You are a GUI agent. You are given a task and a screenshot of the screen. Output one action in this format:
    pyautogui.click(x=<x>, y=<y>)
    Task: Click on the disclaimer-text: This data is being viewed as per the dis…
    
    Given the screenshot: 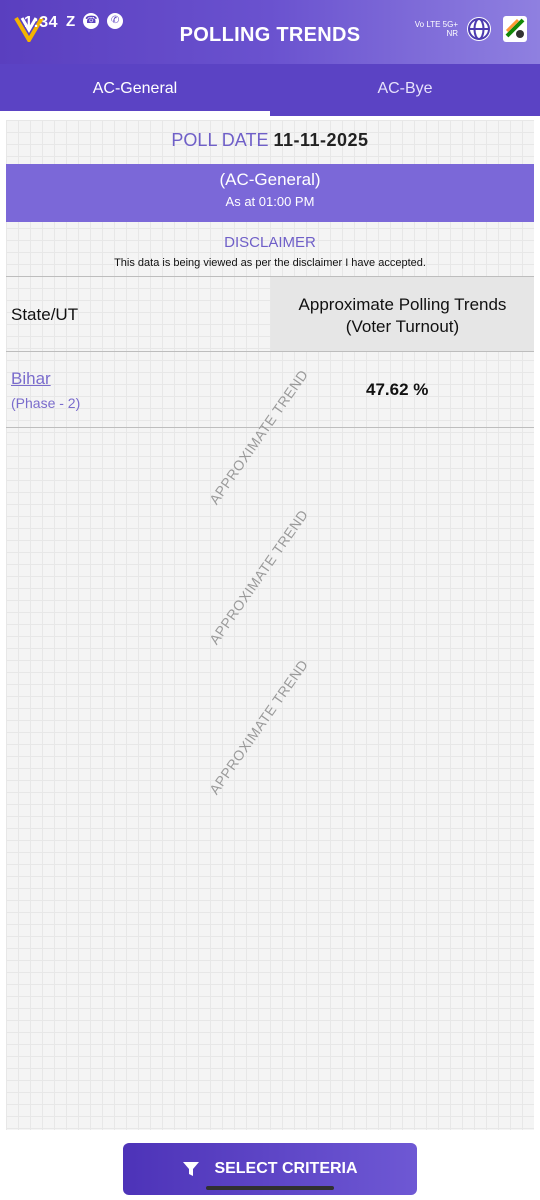 What is the action you would take?
    pyautogui.click(x=270, y=263)
    